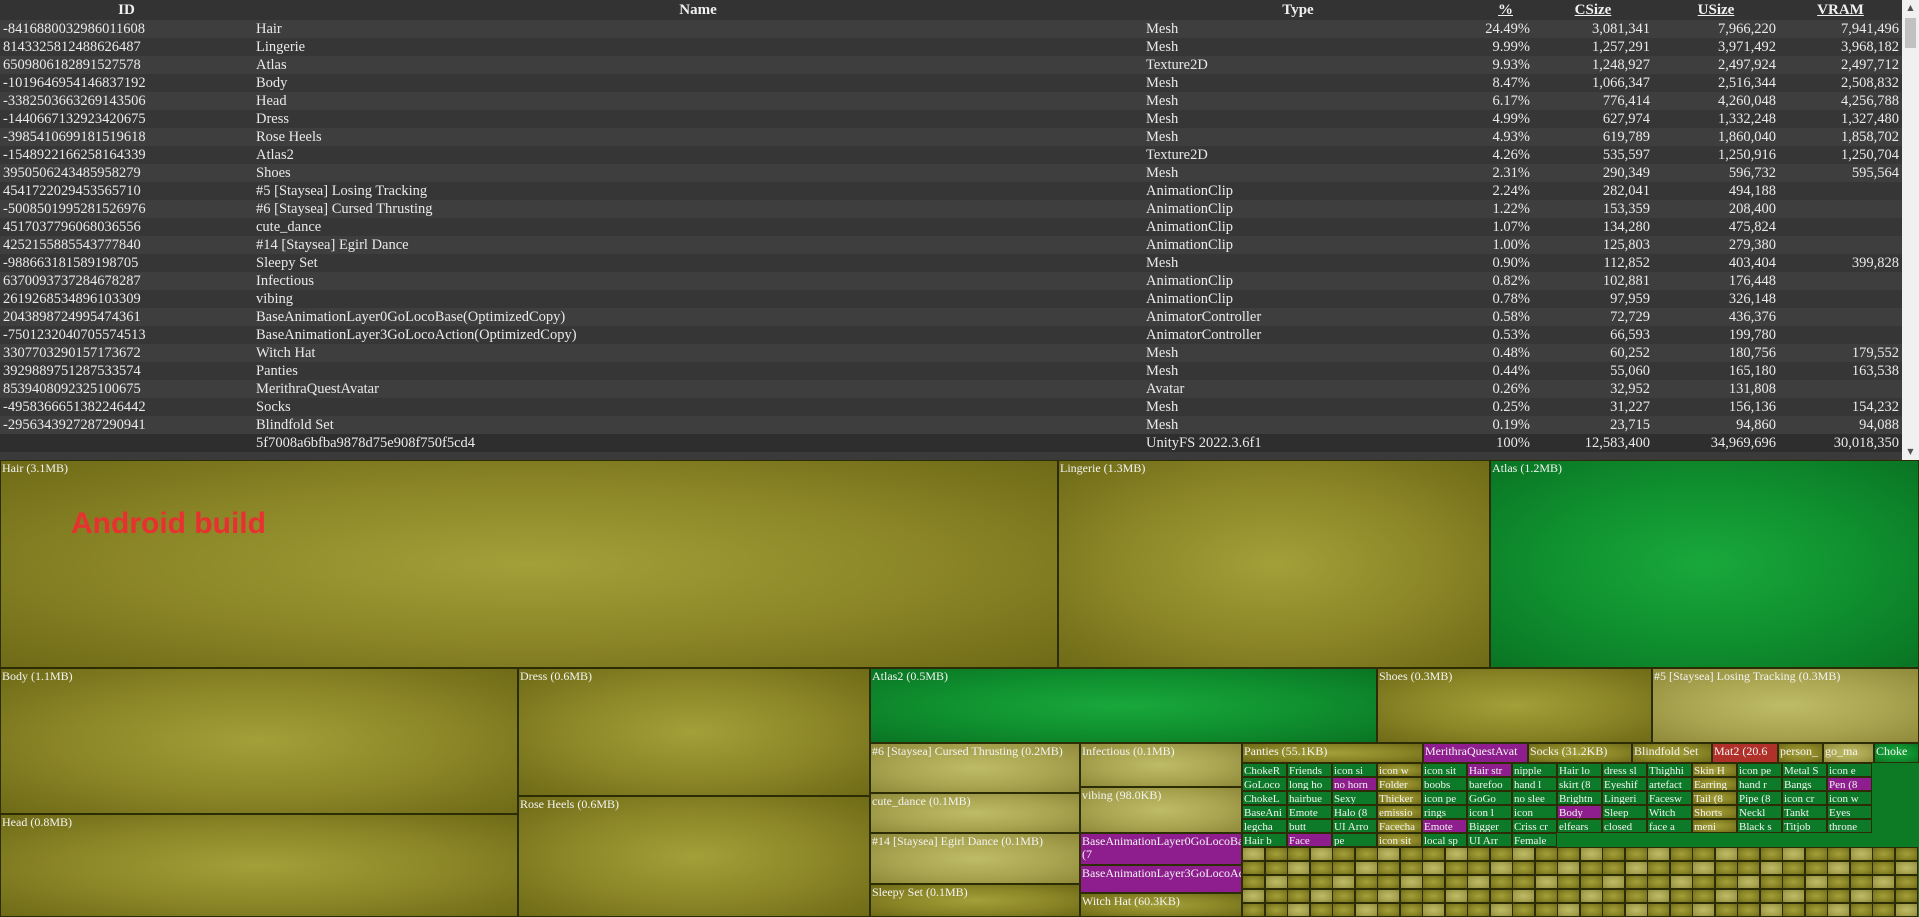 The image size is (1919, 917). What do you see at coordinates (1910, 33) in the screenshot?
I see `scroll-thumb` at bounding box center [1910, 33].